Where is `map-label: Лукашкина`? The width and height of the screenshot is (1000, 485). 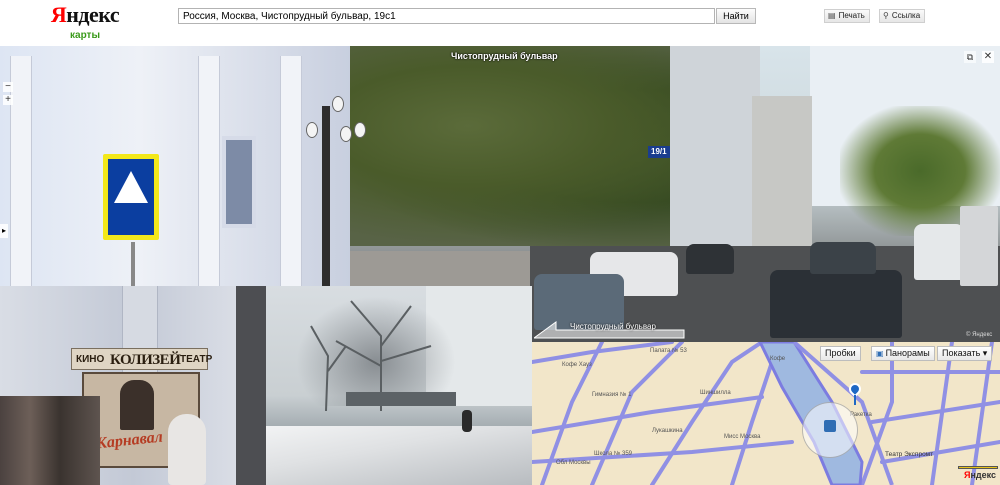 map-label: Лукашкина is located at coordinates (667, 431).